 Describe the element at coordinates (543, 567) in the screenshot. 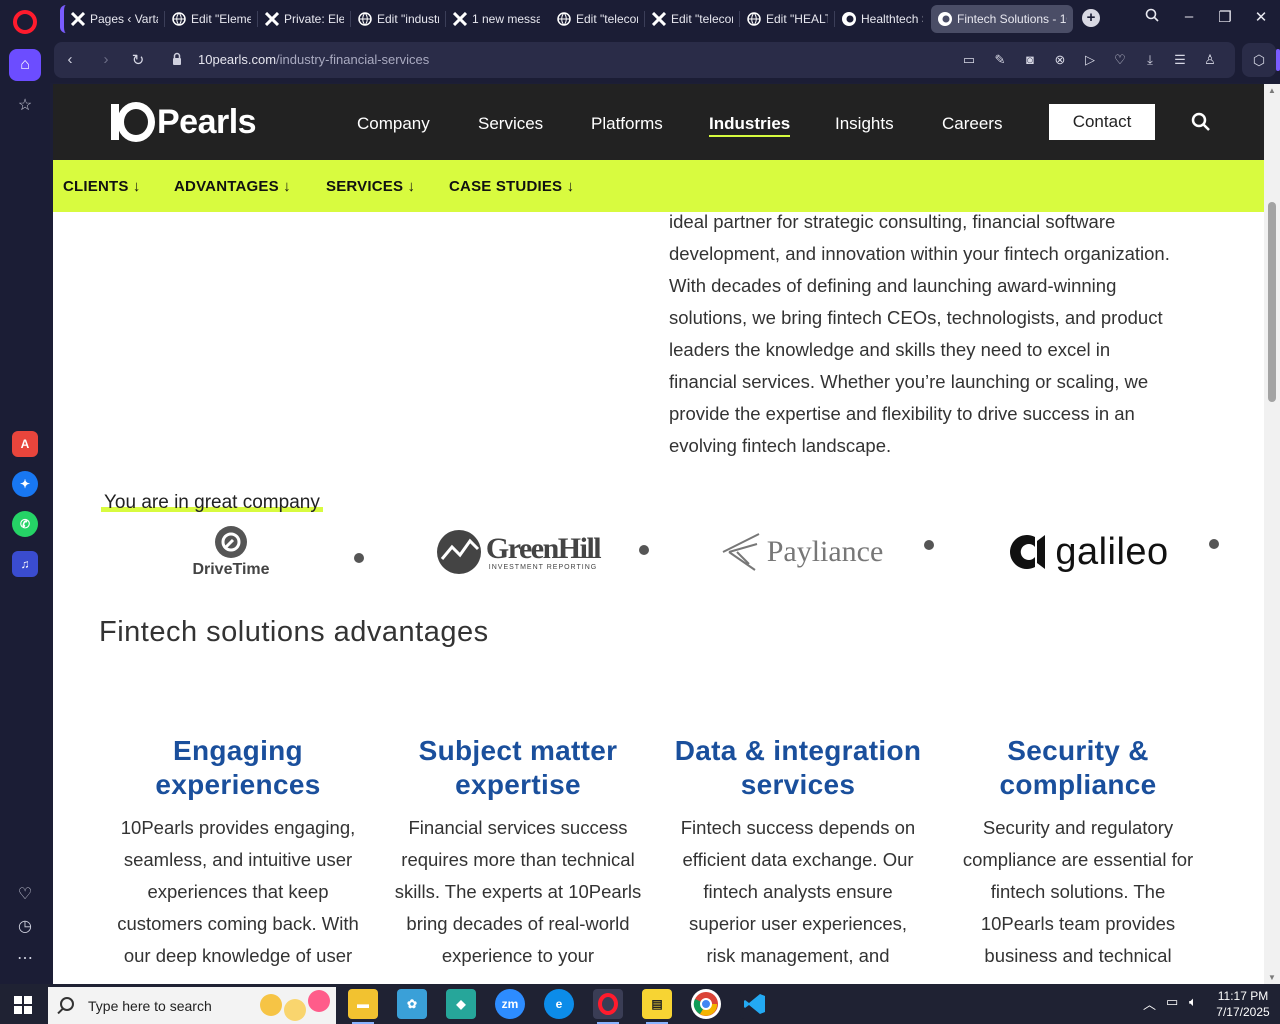

I see `greenhill-subtext: INVESTMENT REPORTING` at that location.